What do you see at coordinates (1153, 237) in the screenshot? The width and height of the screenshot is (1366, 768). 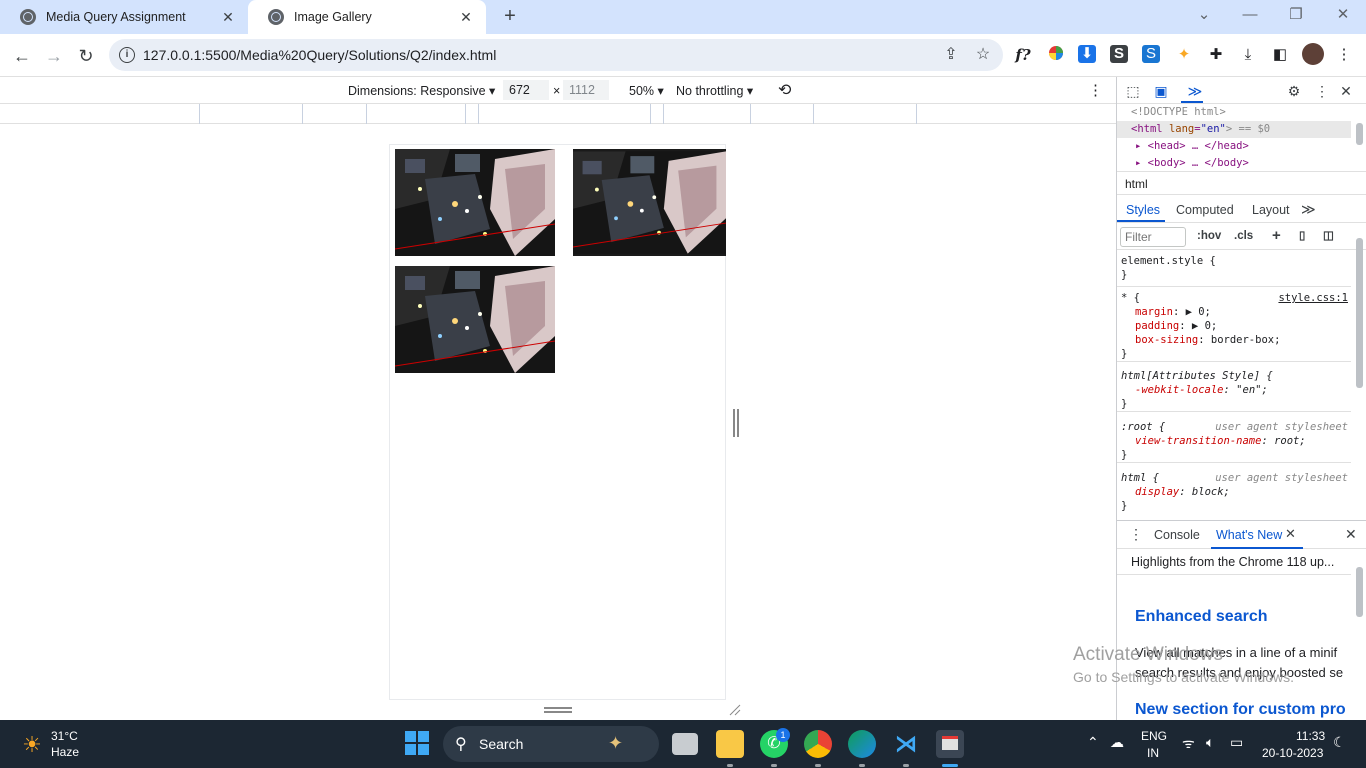 I see `styles-filter-input` at bounding box center [1153, 237].